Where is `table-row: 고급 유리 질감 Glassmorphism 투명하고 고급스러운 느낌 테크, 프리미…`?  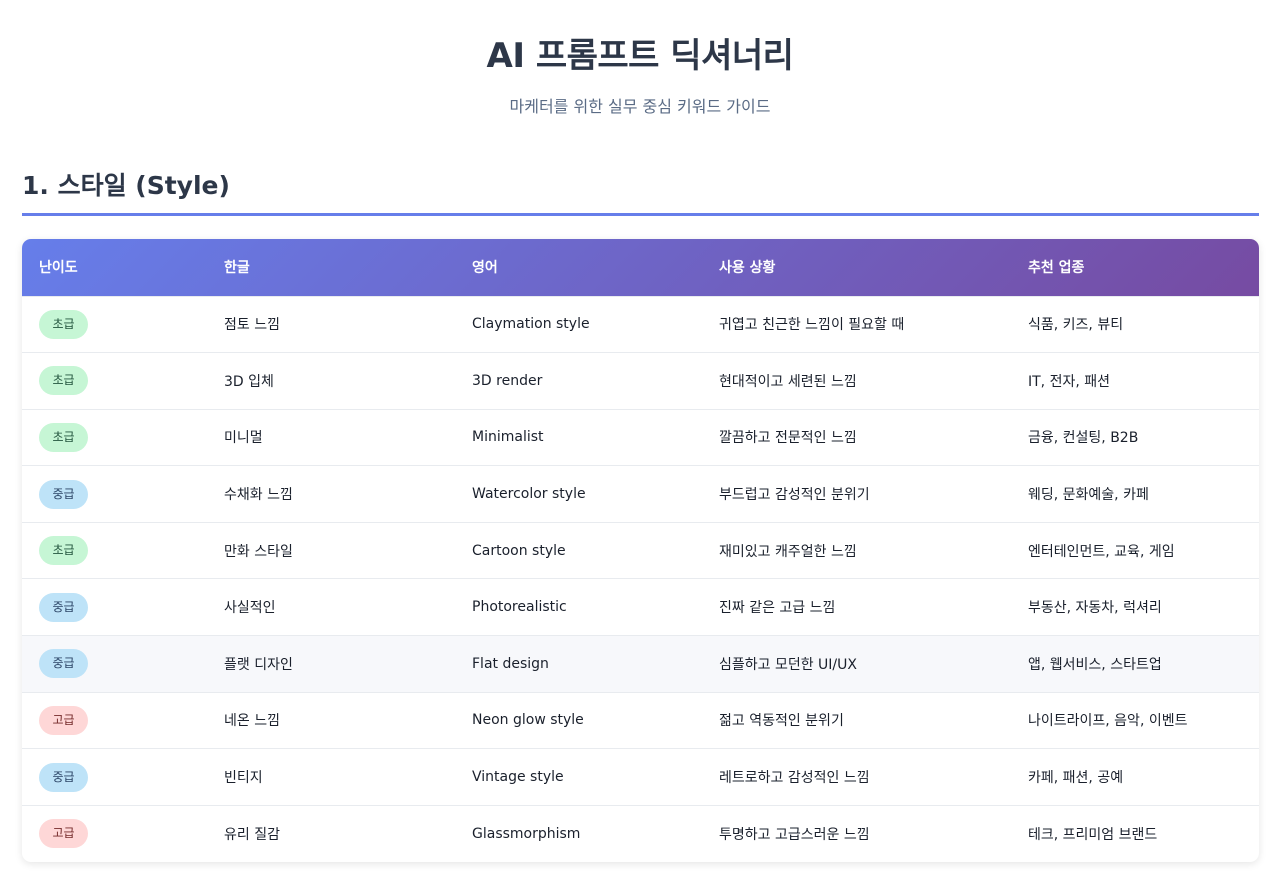
table-row: 고급 유리 질감 Glassmorphism 투명하고 고급스러운 느낌 테크, 프리미… is located at coordinates (640, 833).